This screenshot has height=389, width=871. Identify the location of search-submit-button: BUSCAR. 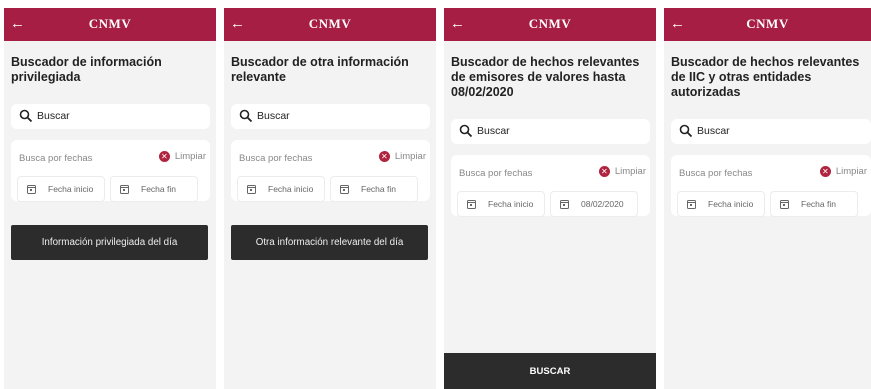
(550, 371).